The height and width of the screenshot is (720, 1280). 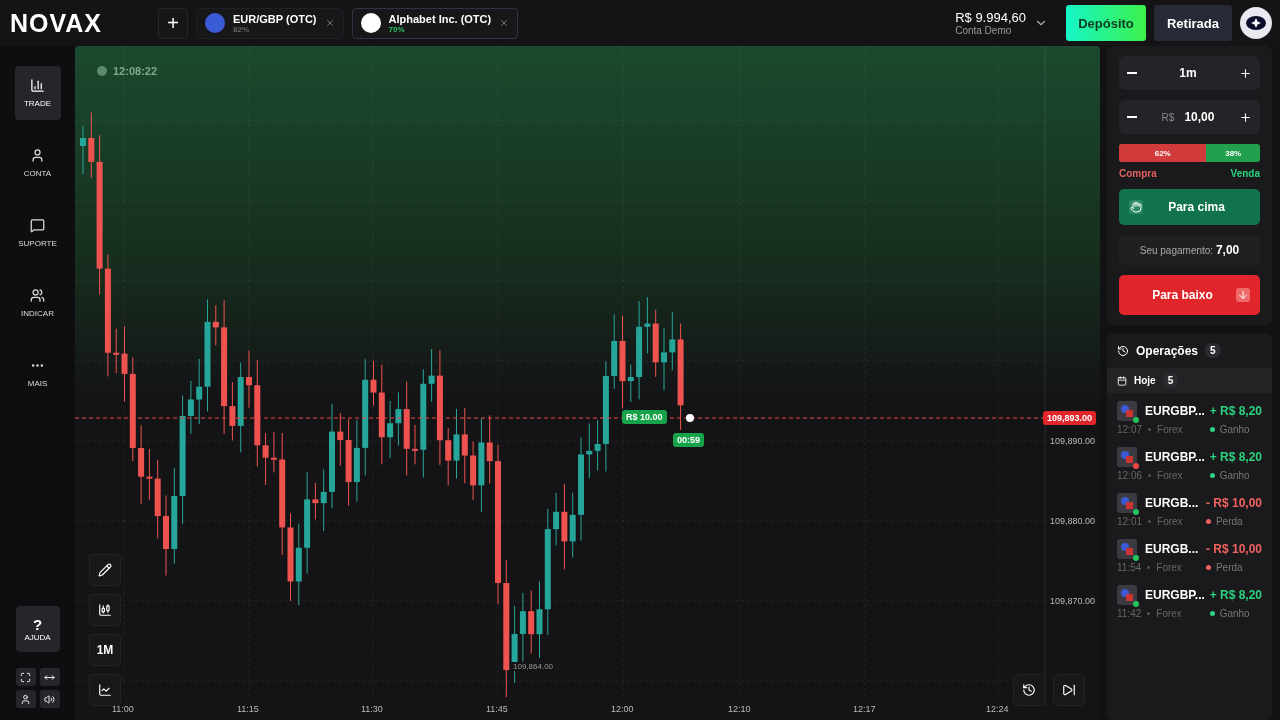 I want to click on down-button: Para baixo, so click(x=1189, y=295).